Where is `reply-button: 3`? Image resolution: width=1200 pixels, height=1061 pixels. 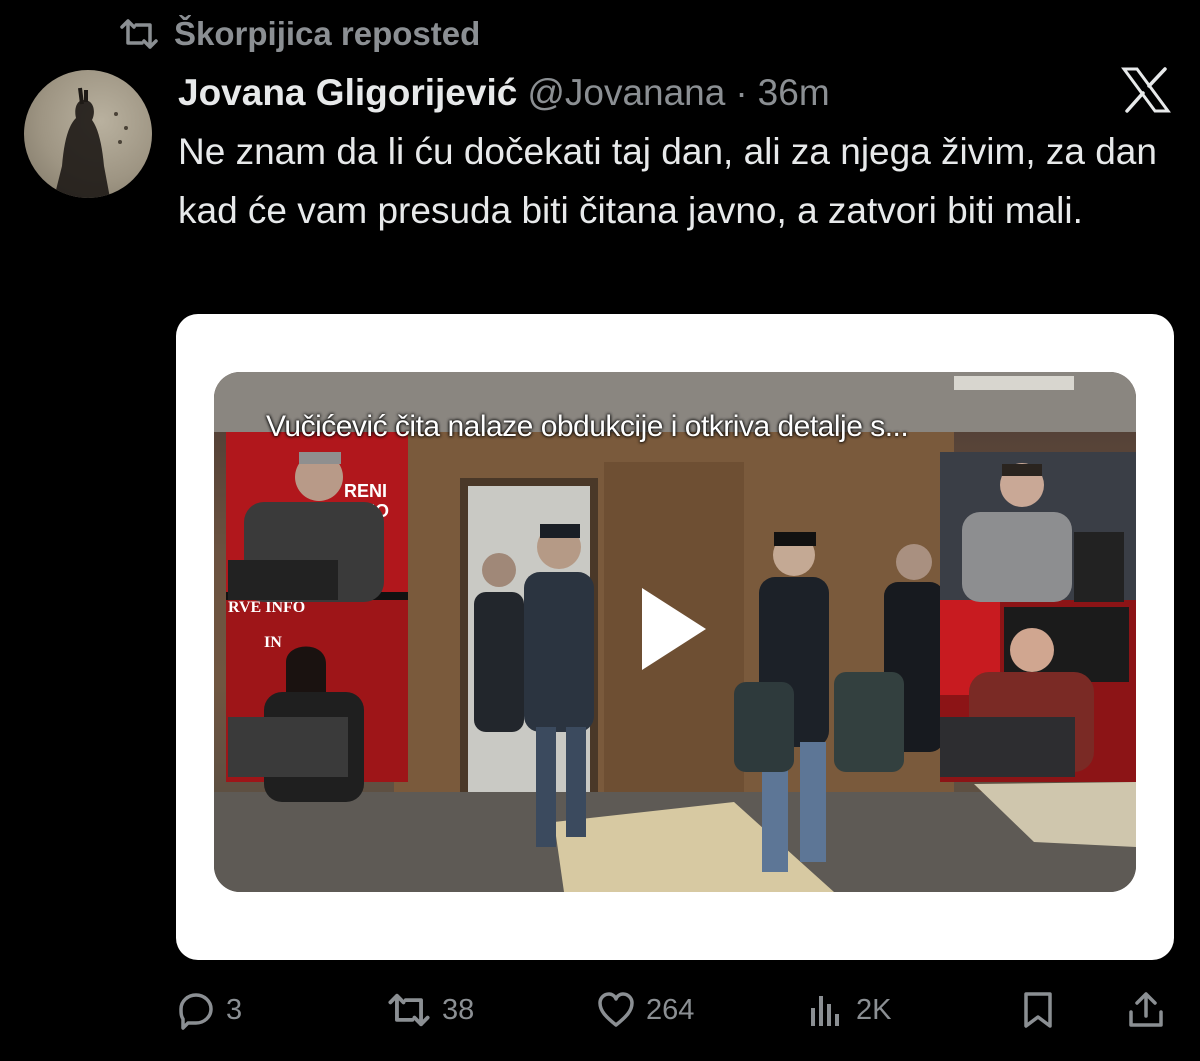
reply-button: 3 is located at coordinates (209, 1010).